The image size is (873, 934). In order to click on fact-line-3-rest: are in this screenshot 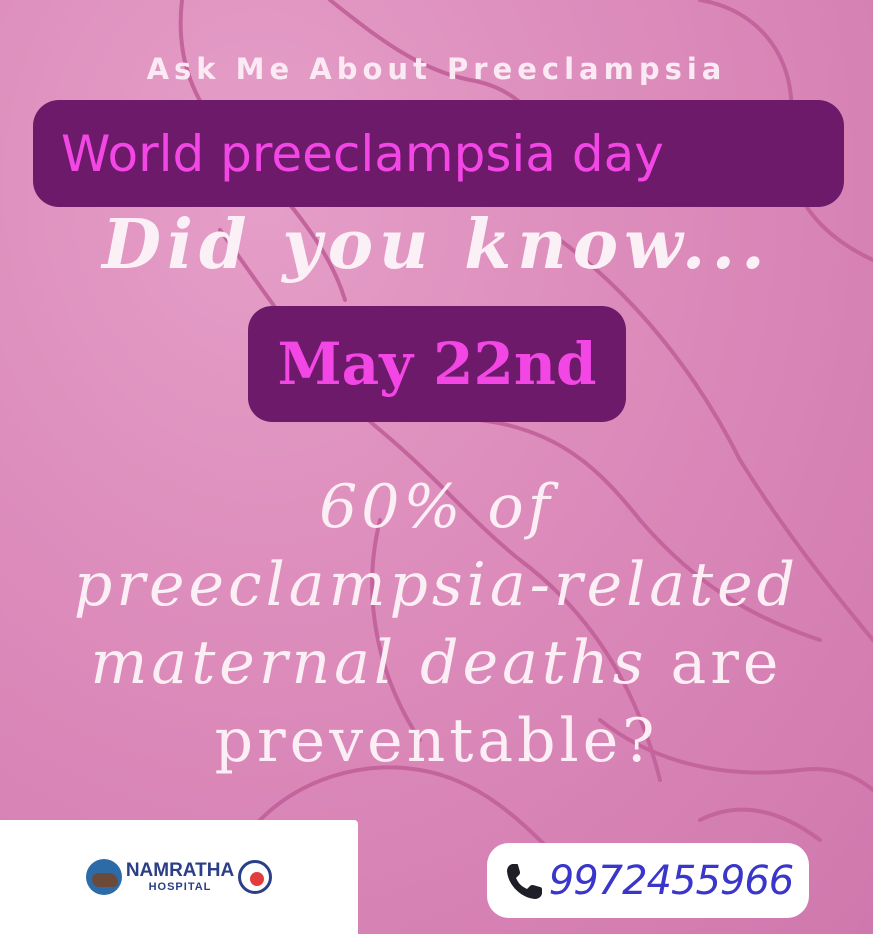, I will do `click(715, 663)`.